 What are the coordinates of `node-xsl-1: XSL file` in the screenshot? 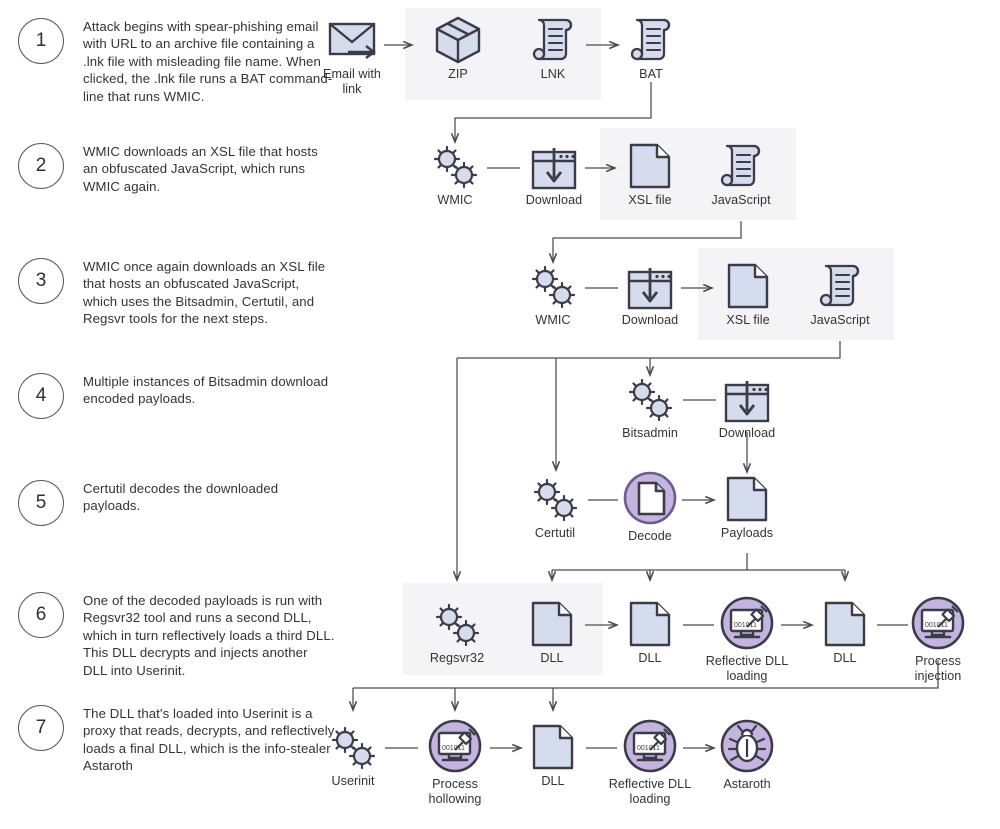 It's located at (650, 174).